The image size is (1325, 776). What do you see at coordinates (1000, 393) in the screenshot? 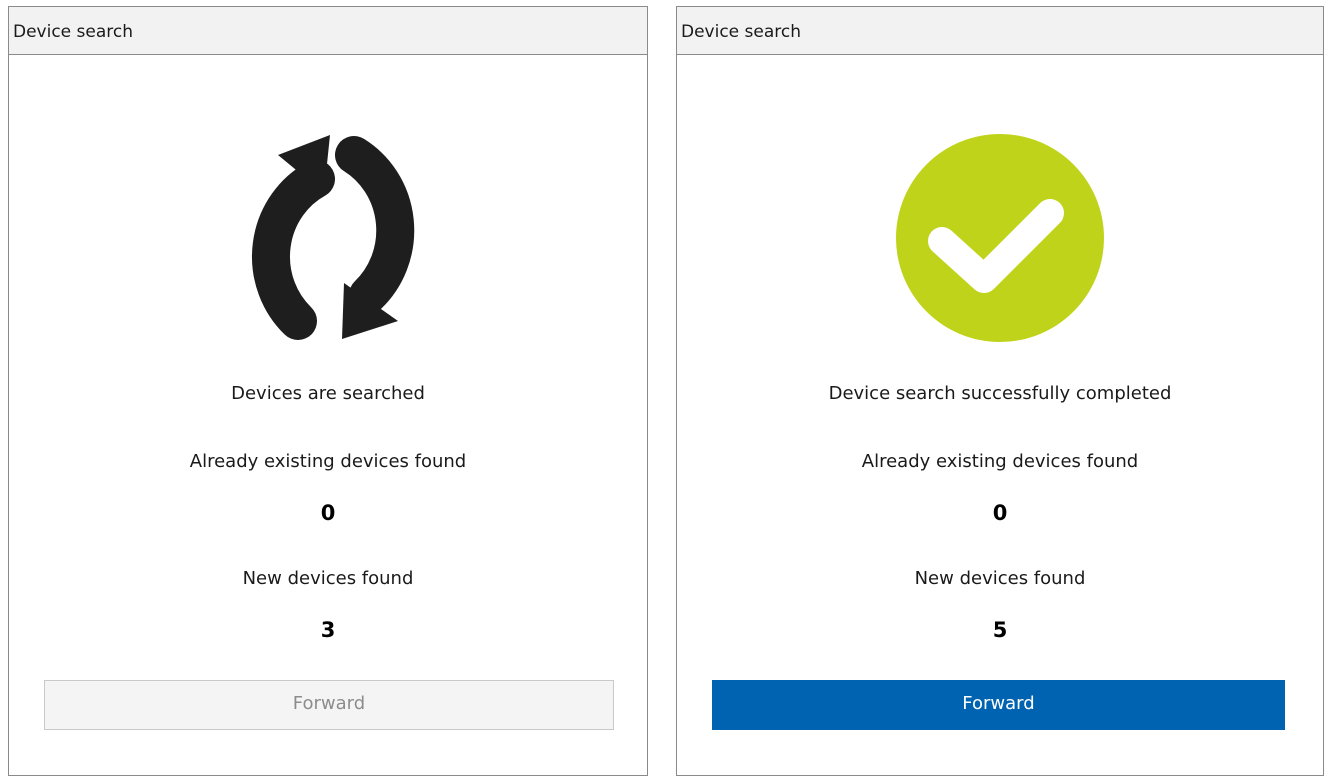
I see `search-status-text: Device search successfully completed` at bounding box center [1000, 393].